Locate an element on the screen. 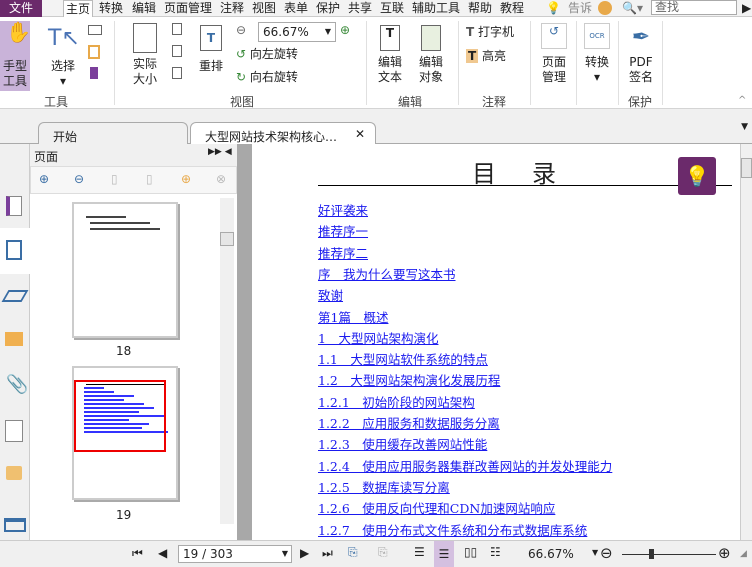  current-view-rect is located at coordinates (120, 416).